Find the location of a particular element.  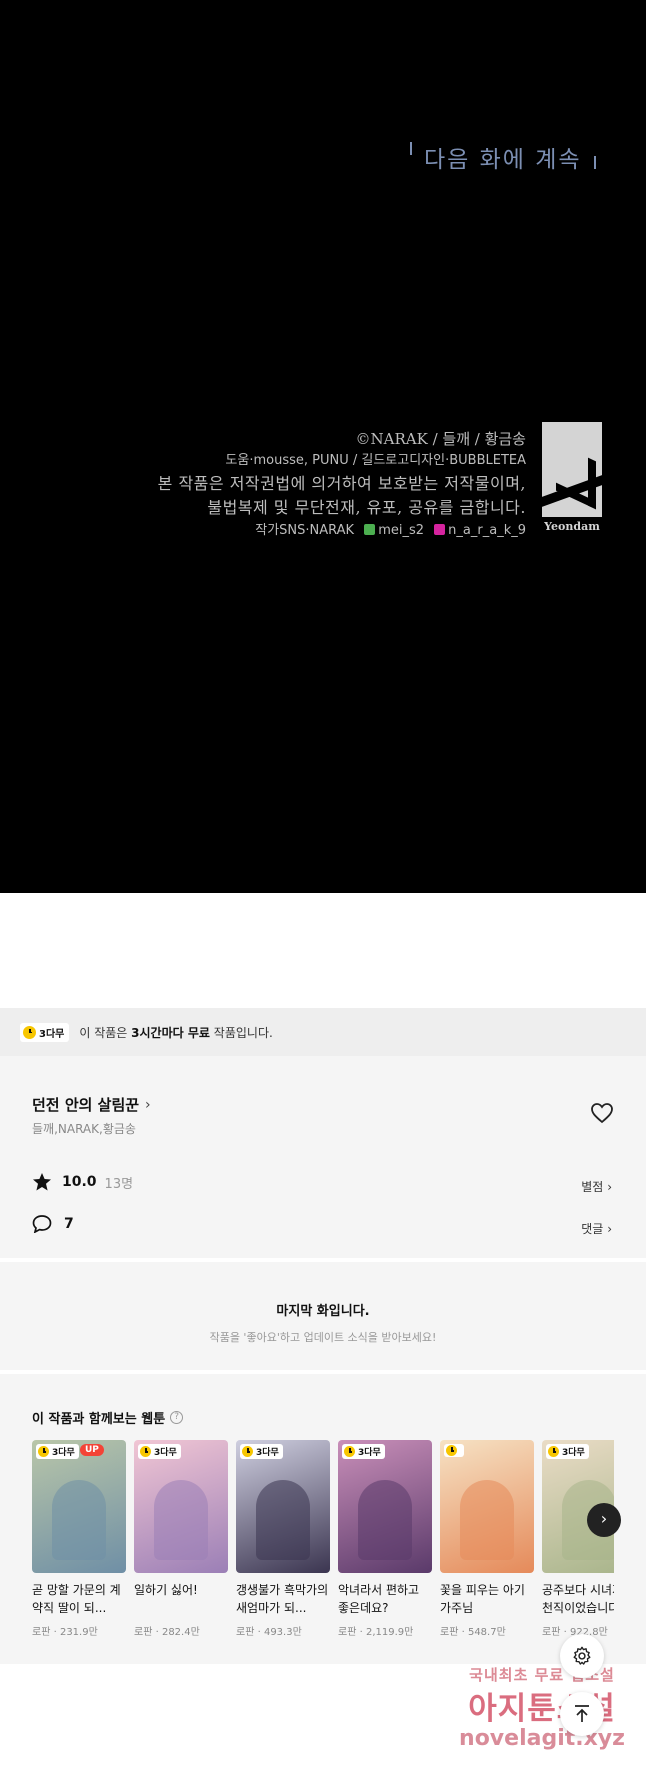

last-episode-title: 마지막 화입니다. is located at coordinates (323, 1311).